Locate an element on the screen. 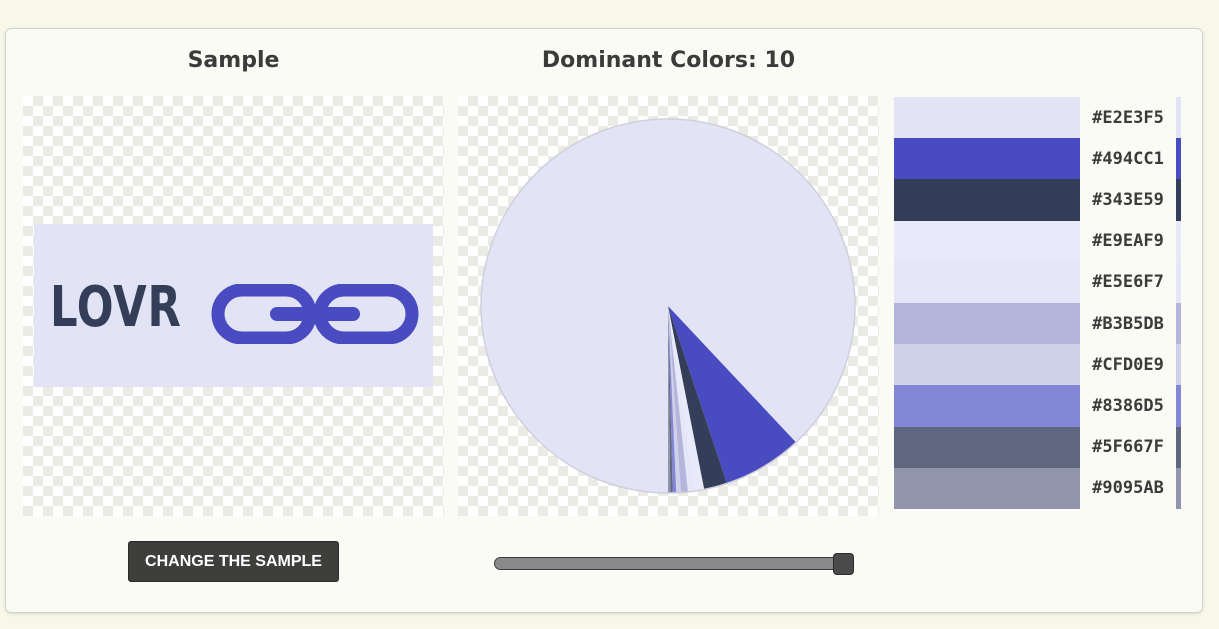 The width and height of the screenshot is (1219, 629). color-swatch-row: #B3B5DB is located at coordinates (1037, 323).